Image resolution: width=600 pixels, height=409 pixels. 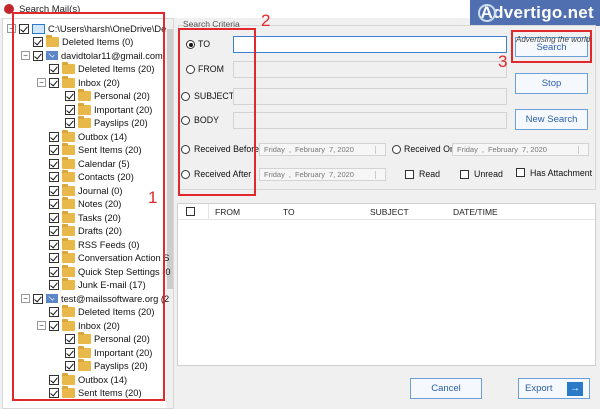 I want to click on new-search-button-label: New Search, so click(x=551, y=119).